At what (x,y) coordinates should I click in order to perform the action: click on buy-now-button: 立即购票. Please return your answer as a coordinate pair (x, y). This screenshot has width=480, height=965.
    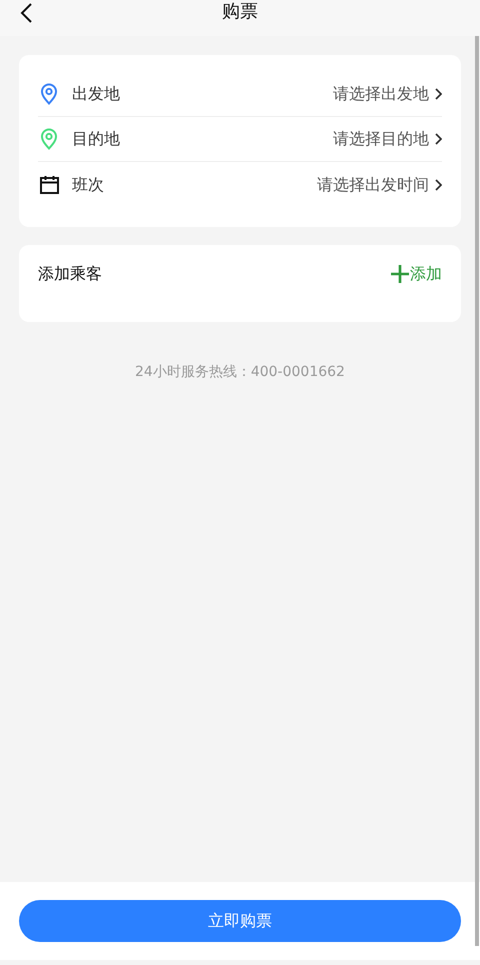
    Looking at the image, I should click on (240, 921).